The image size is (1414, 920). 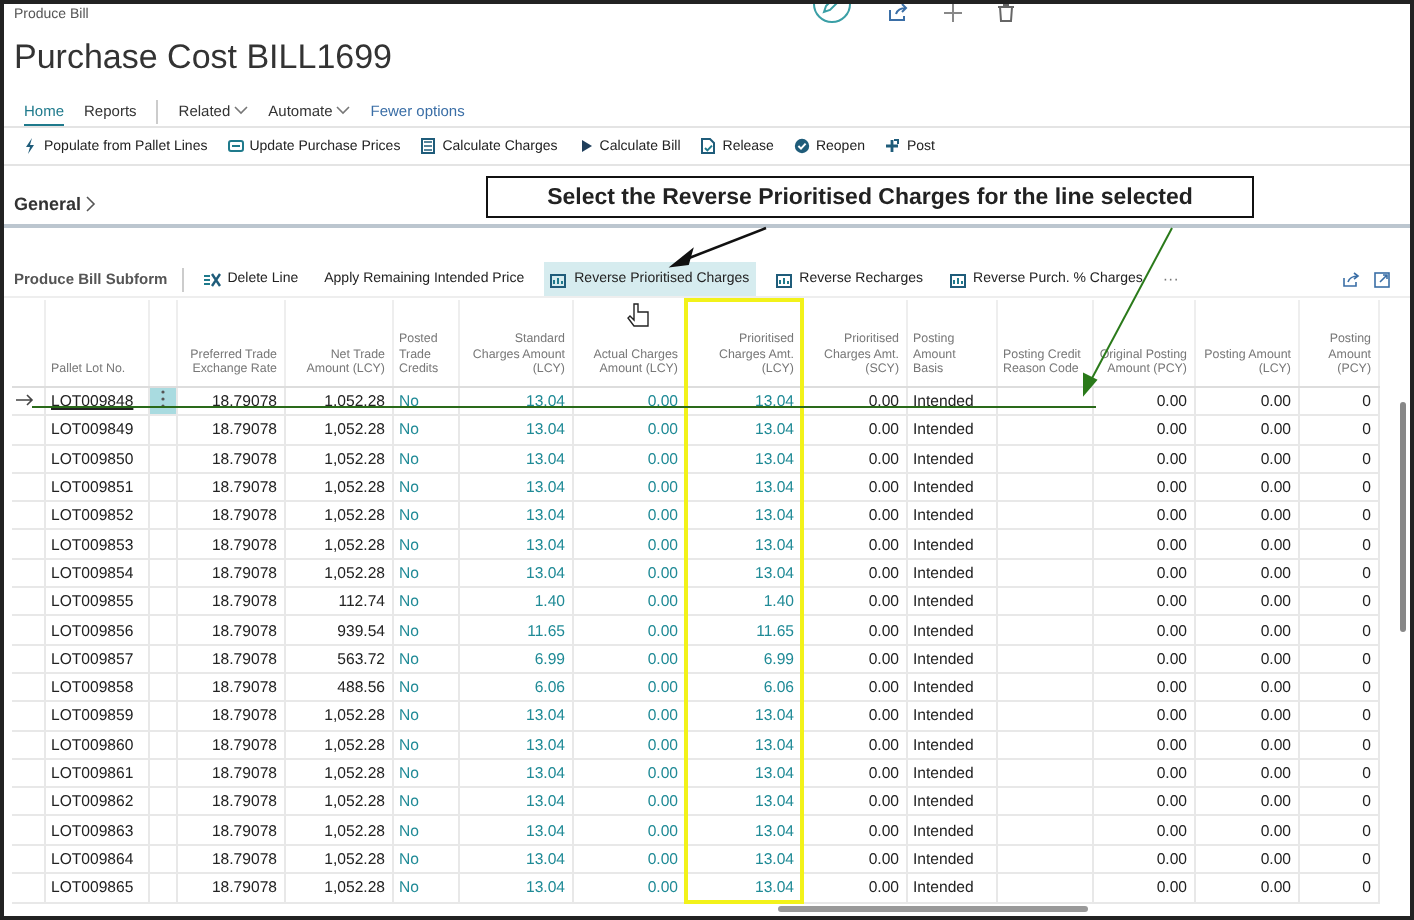 What do you see at coordinates (585, 146) in the screenshot?
I see `play-icon` at bounding box center [585, 146].